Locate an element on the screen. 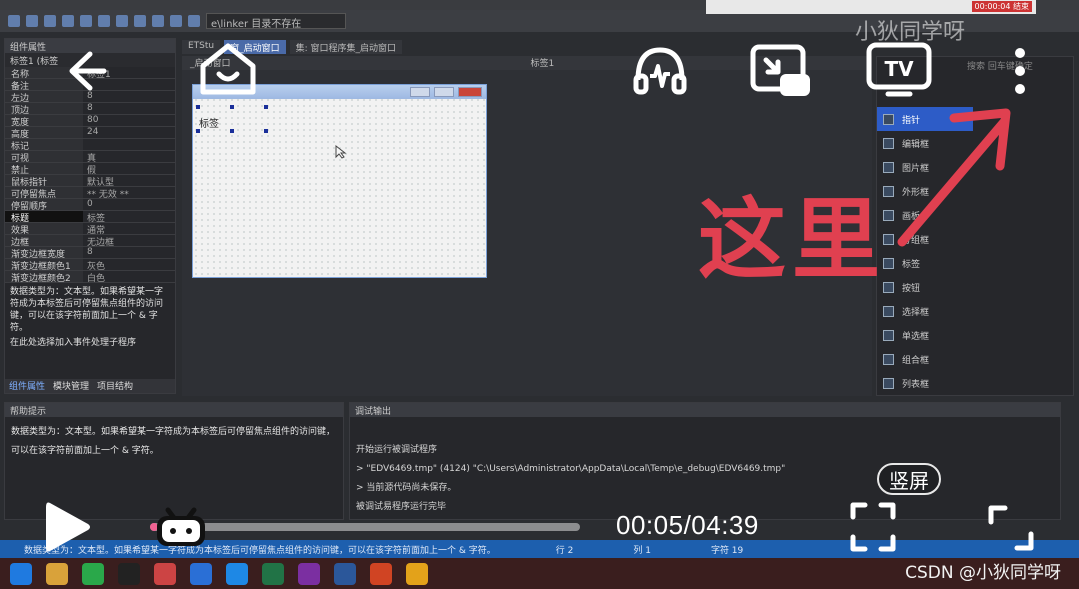 The width and height of the screenshot is (1079, 589). property-key: 渐变边框颜色2 is located at coordinates (44, 276).